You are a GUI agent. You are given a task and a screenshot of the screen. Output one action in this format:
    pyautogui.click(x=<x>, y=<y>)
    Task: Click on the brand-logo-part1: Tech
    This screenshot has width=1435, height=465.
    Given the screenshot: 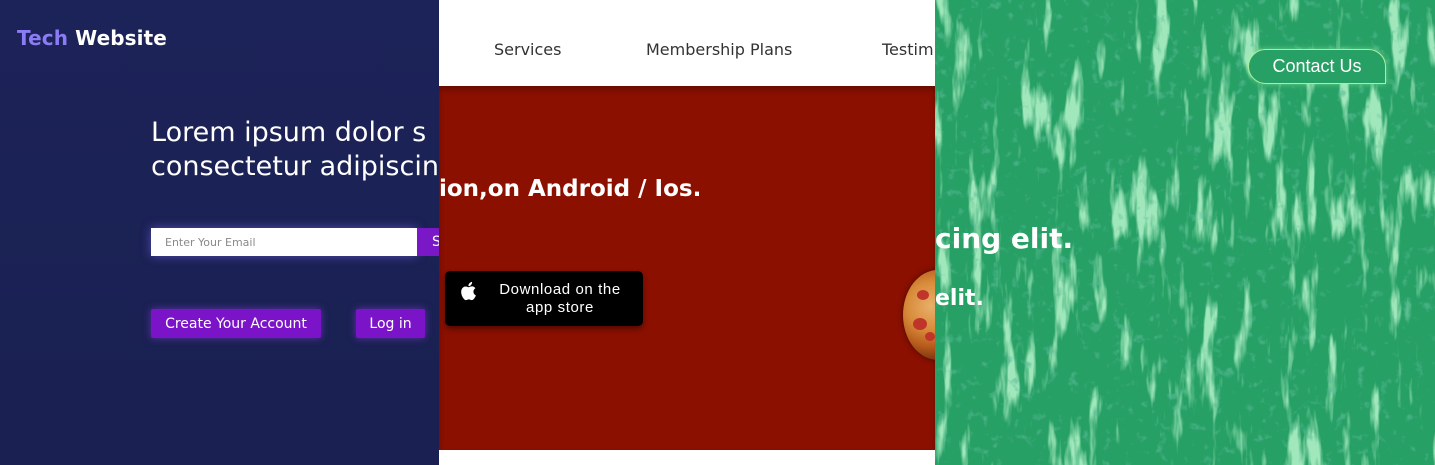 What is the action you would take?
    pyautogui.click(x=43, y=38)
    